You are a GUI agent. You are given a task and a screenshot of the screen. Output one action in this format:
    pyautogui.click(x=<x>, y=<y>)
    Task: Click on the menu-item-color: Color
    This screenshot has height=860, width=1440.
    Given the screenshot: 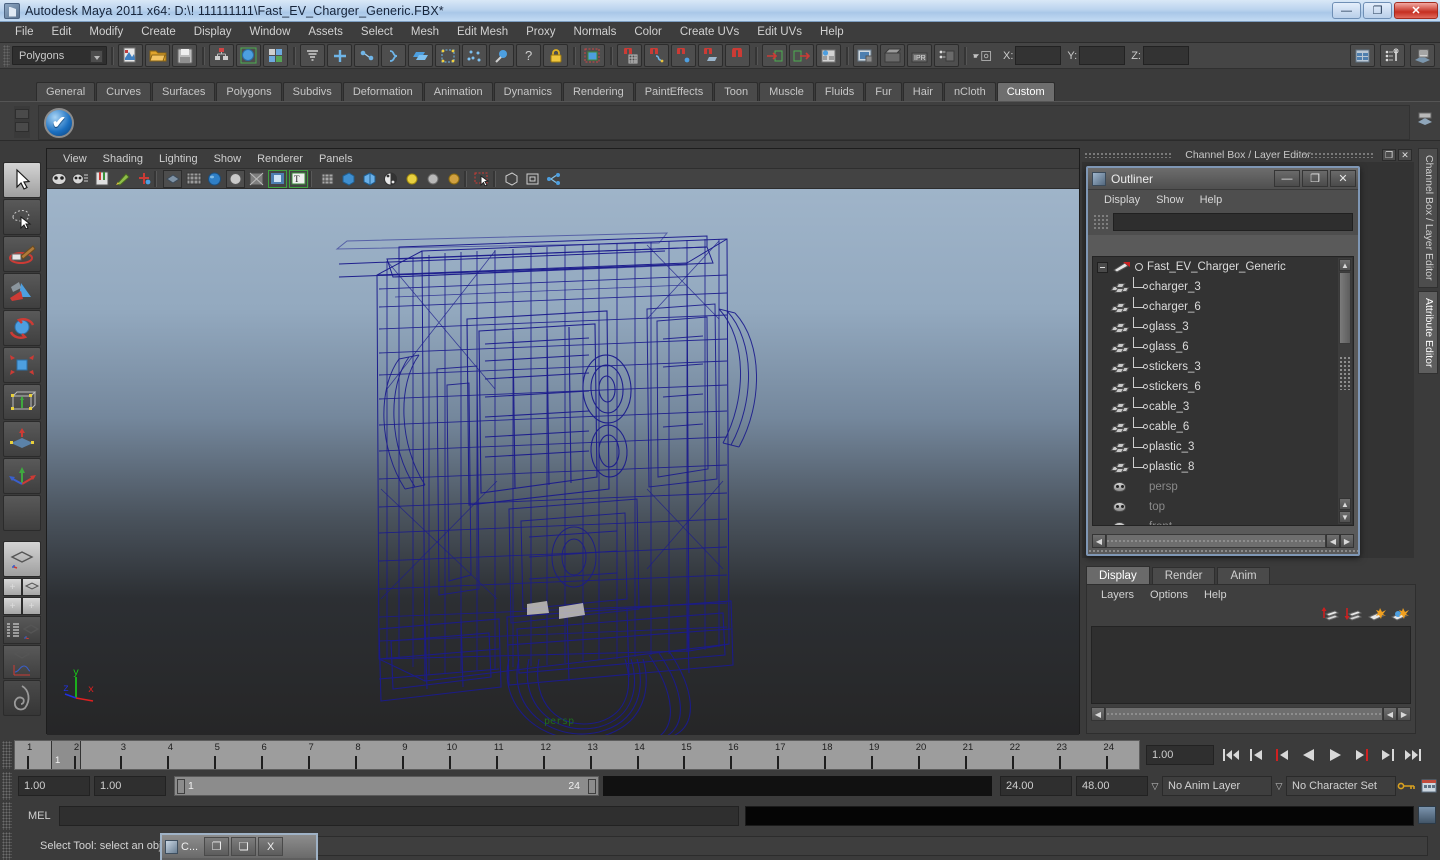 What is the action you would take?
    pyautogui.click(x=647, y=32)
    